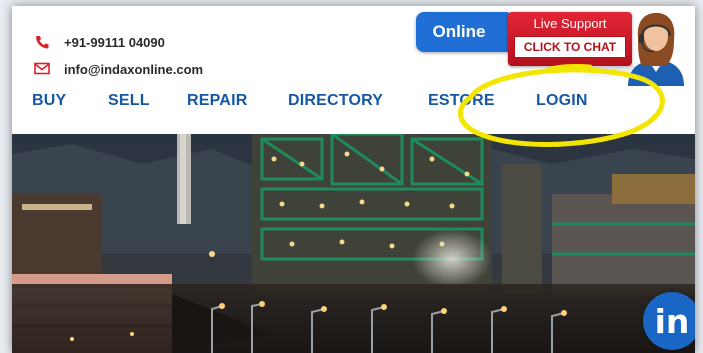 The width and height of the screenshot is (703, 353). Describe the element at coordinates (134, 69) in the screenshot. I see `email-address: info@indaxonline.com` at that location.